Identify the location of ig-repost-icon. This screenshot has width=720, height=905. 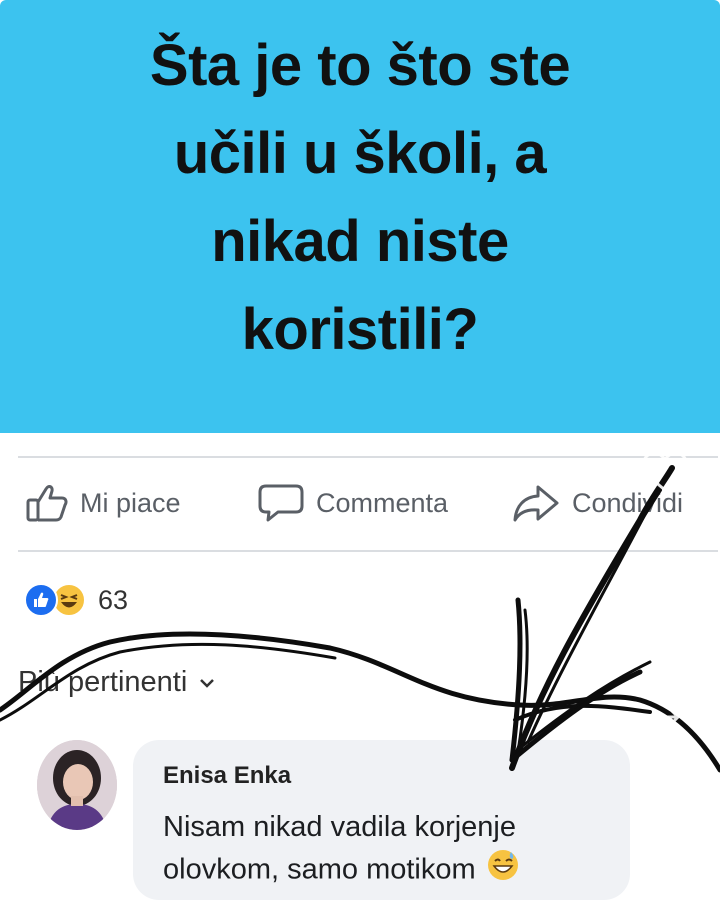
(664, 733).